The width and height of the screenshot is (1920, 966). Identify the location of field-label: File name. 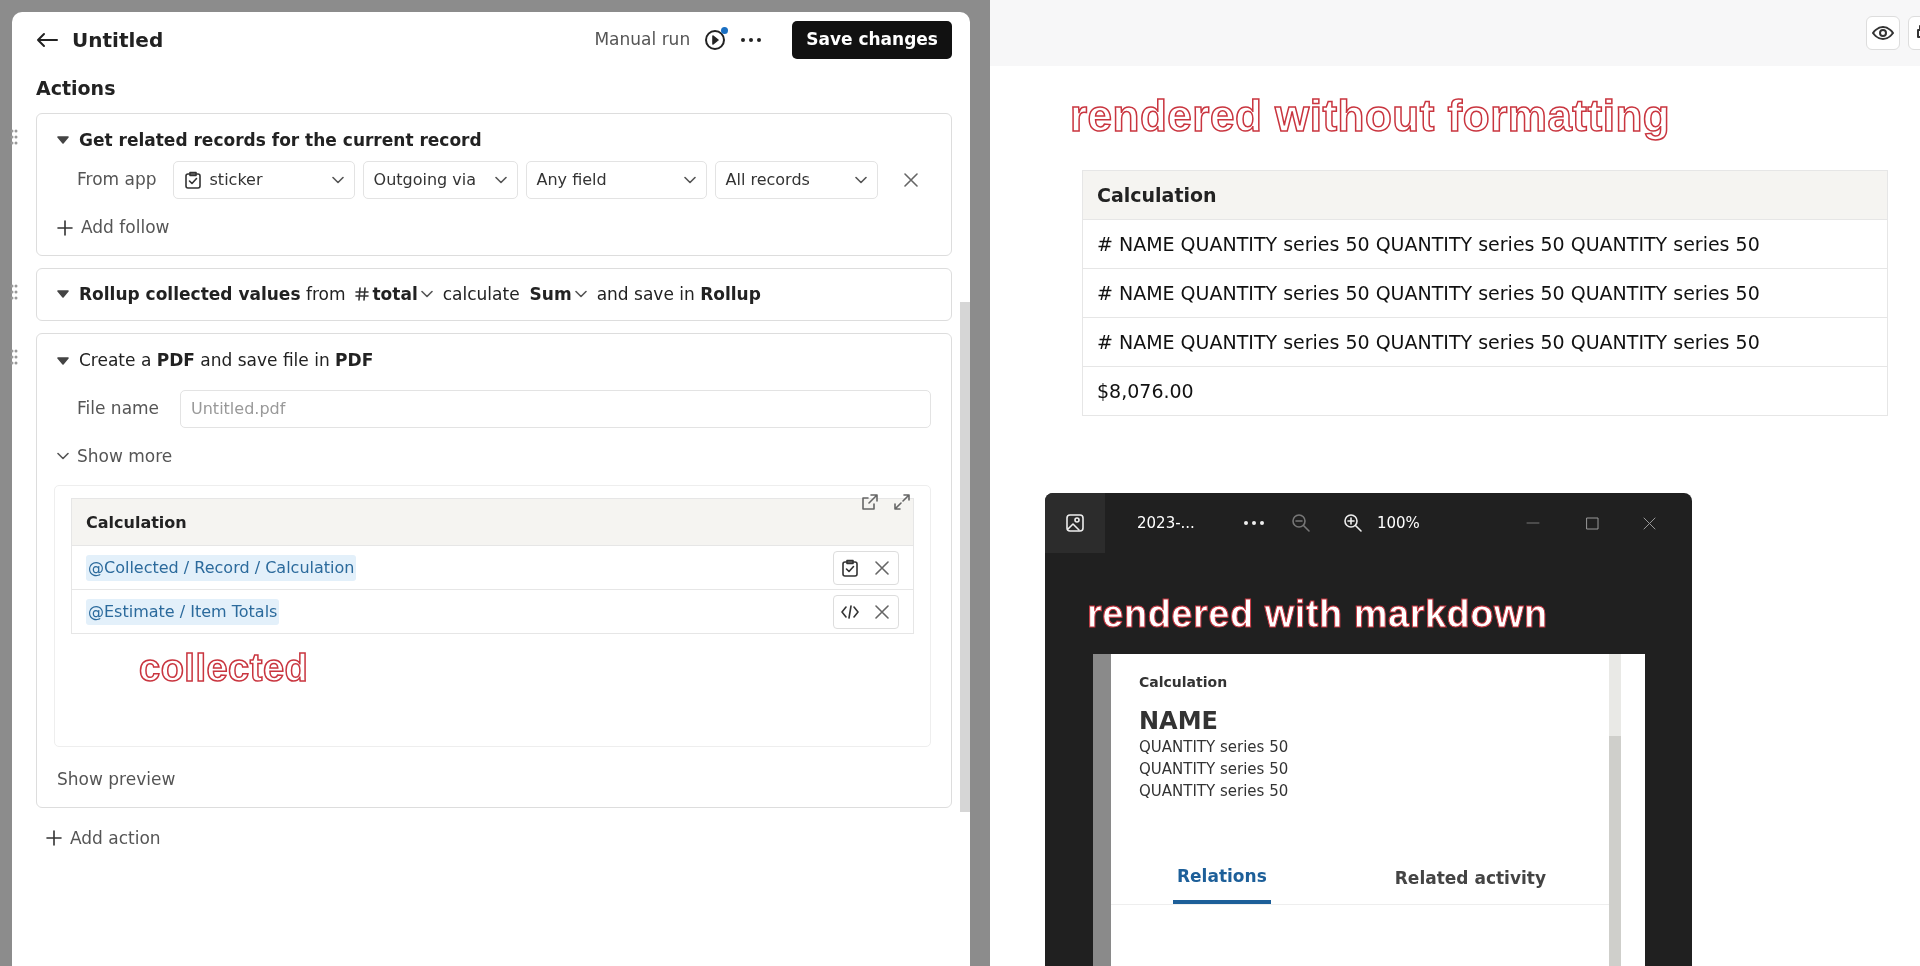
(119, 408).